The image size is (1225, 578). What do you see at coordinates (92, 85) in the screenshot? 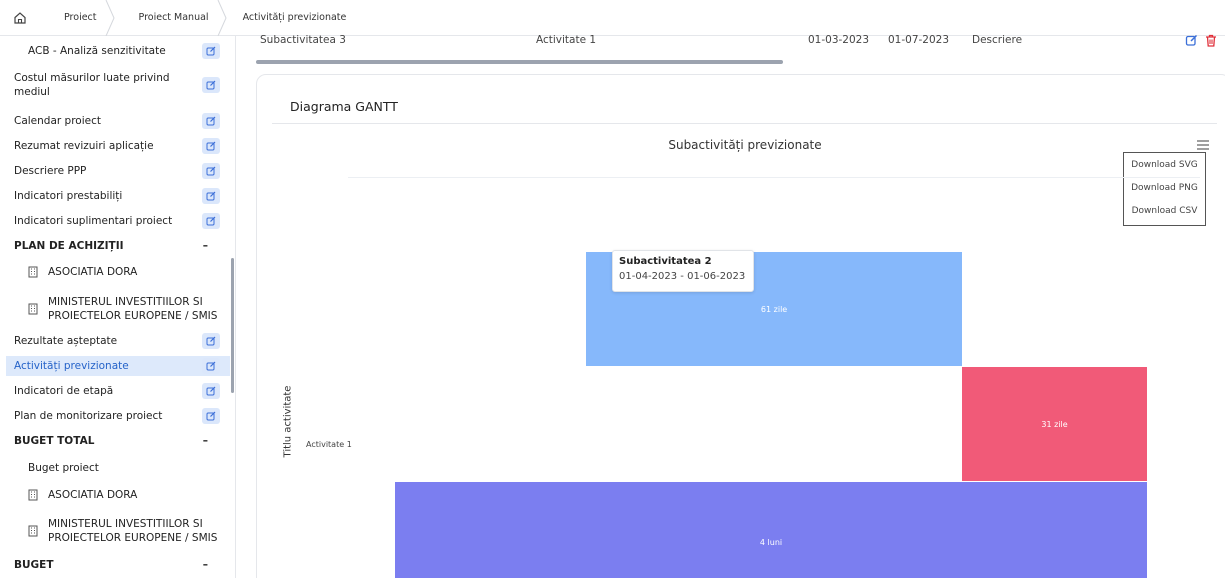
I see `sidebar-item-label: Costul măsurilor luate privind mediul` at bounding box center [92, 85].